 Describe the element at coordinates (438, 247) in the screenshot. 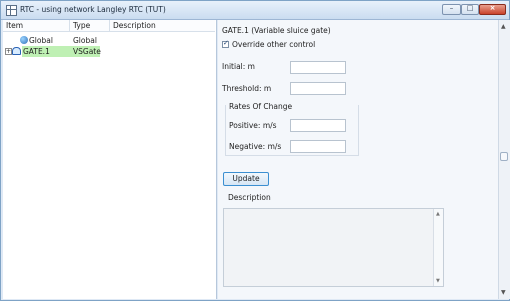

I see `description-scrollbar: ▲ ▼` at that location.